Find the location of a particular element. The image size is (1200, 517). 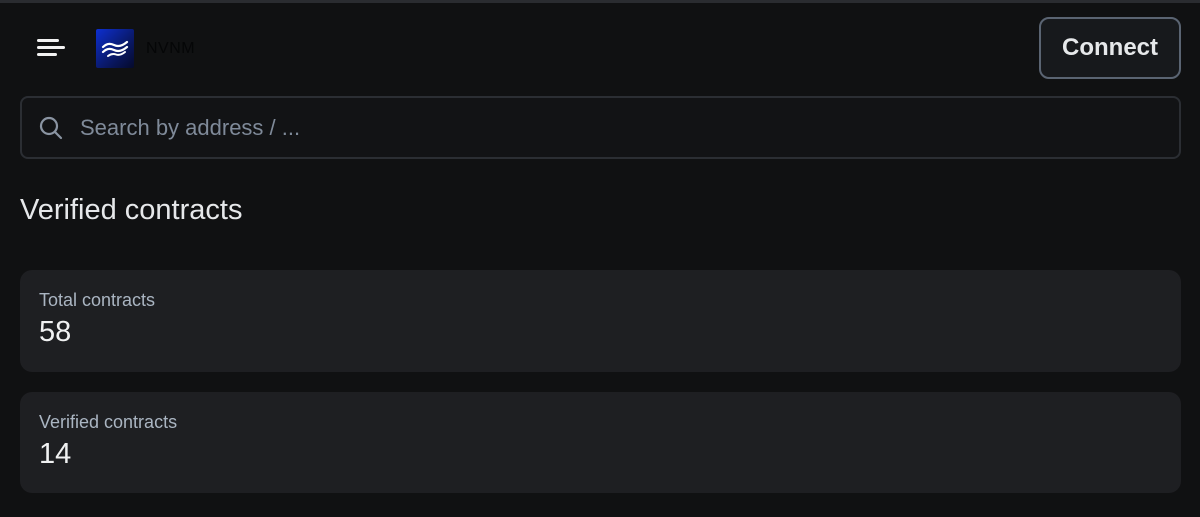

search-icon is located at coordinates (51, 127).